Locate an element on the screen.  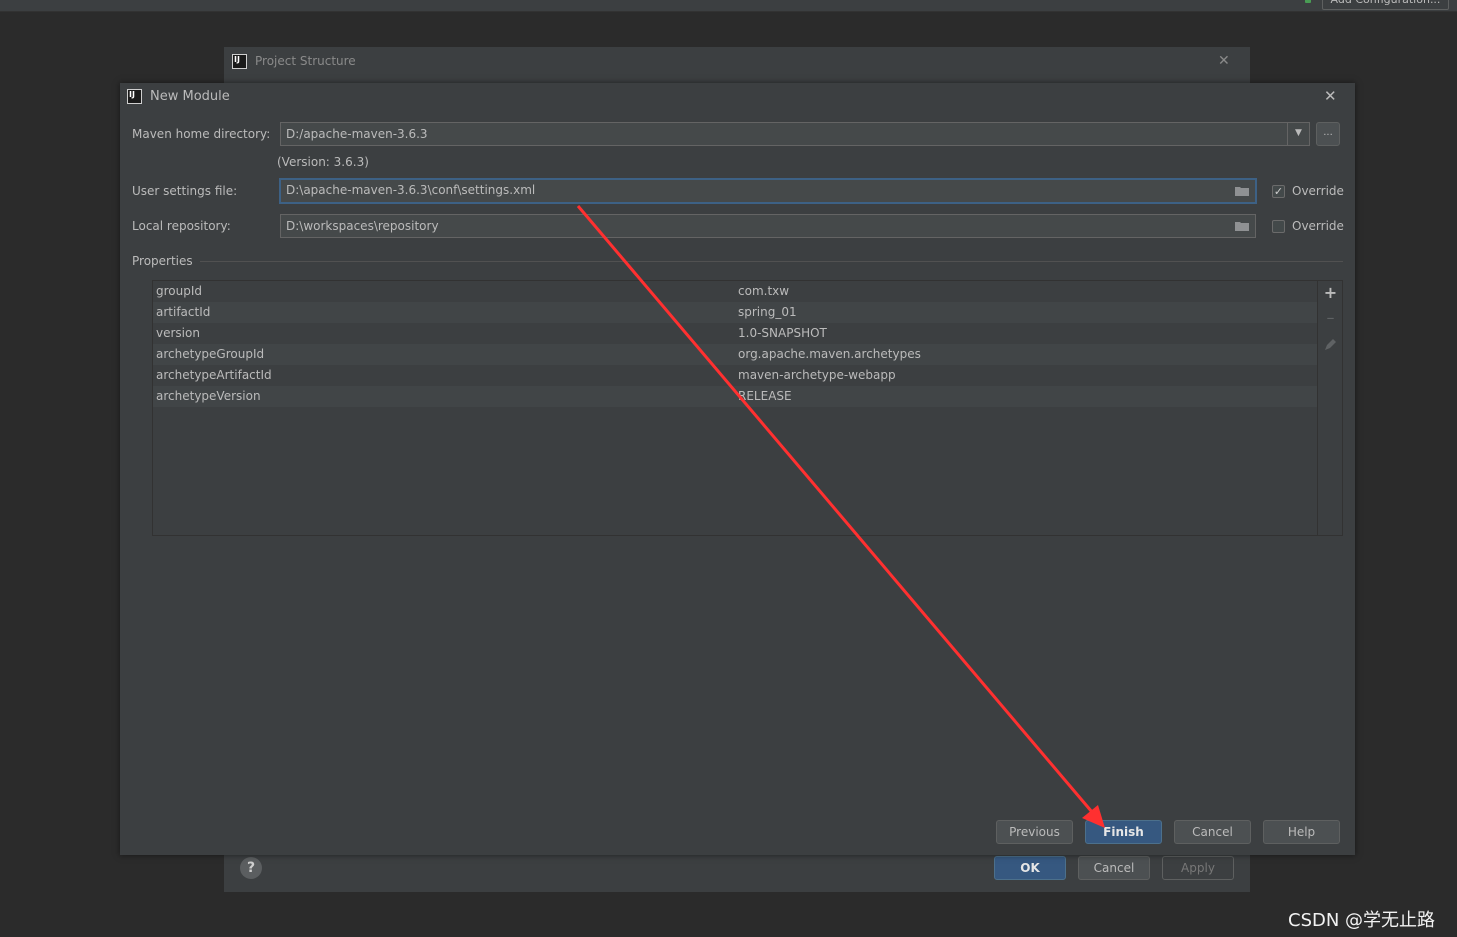
maven-home-label: Maven home directory: is located at coordinates (201, 134).